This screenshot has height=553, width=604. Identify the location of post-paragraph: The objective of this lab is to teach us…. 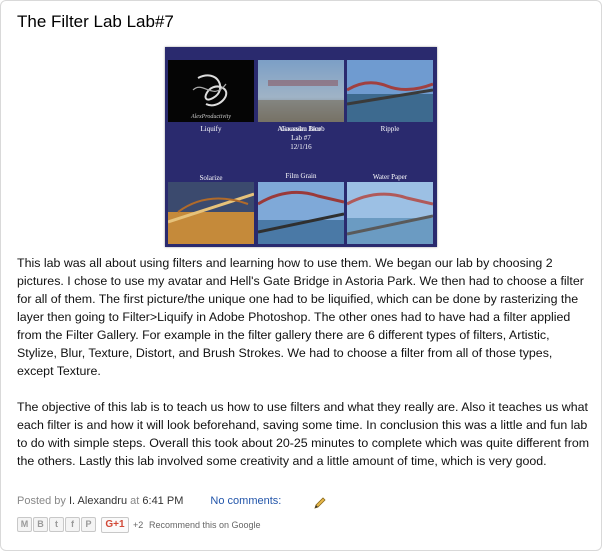
(303, 434).